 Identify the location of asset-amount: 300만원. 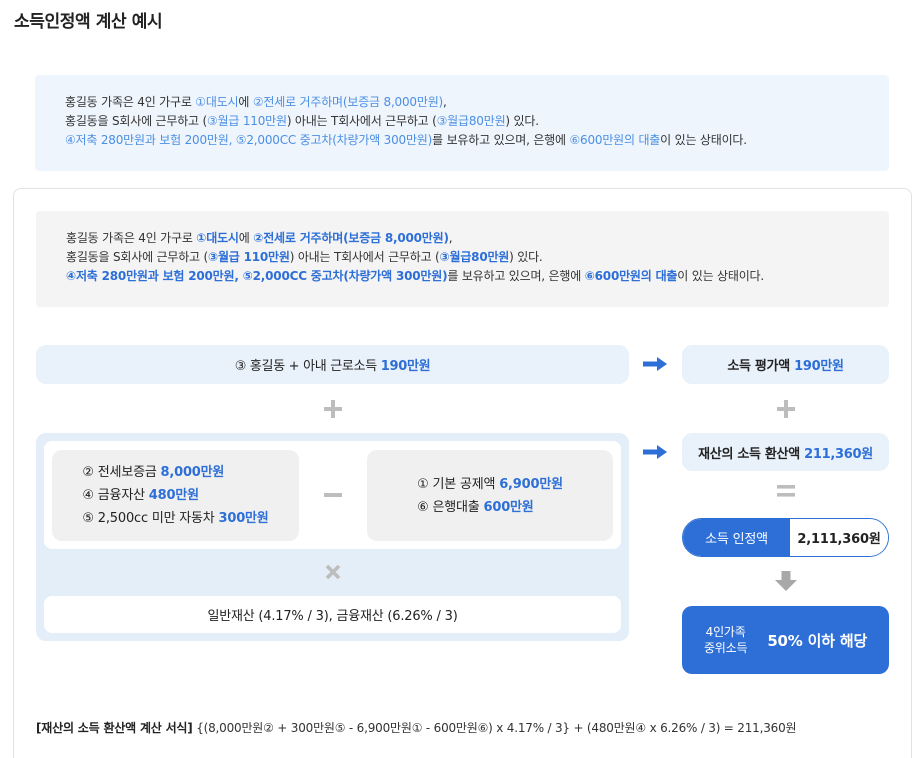
(243, 518).